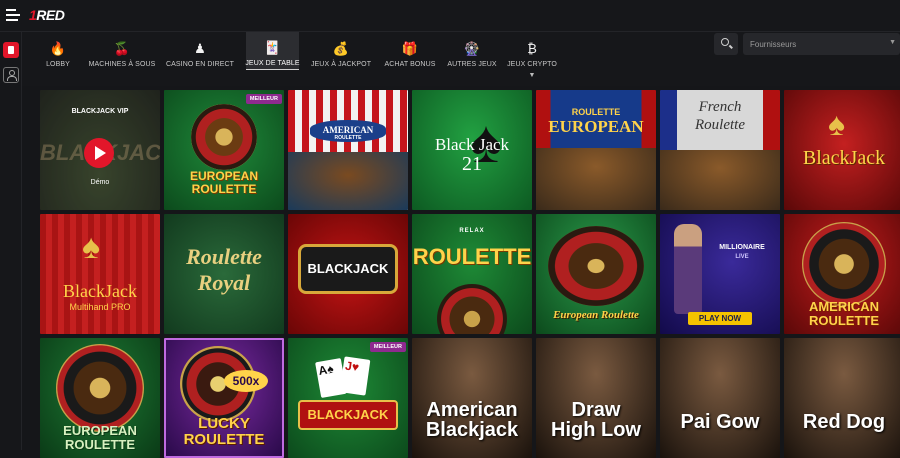  Describe the element at coordinates (532, 48) in the screenshot. I see `bitcoin-icon: ₿` at that location.